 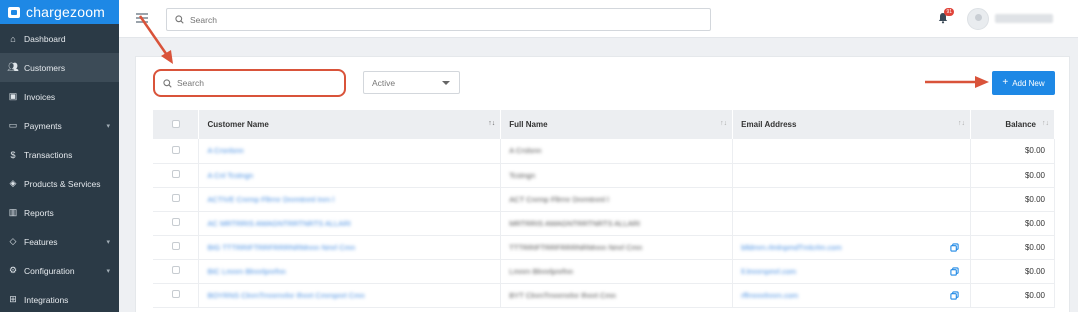 I want to click on header-customer-name: Customer Name ↑↓, so click(x=350, y=124).